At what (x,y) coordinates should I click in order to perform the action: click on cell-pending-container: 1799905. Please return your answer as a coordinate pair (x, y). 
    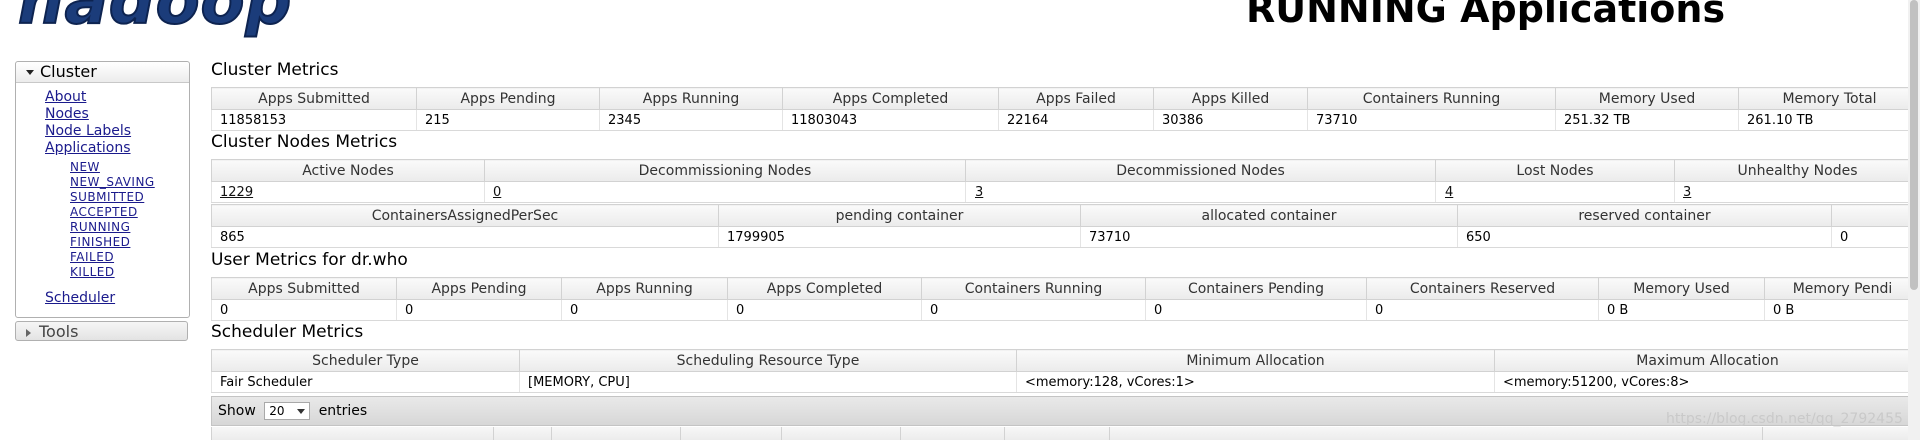
    Looking at the image, I should click on (899, 237).